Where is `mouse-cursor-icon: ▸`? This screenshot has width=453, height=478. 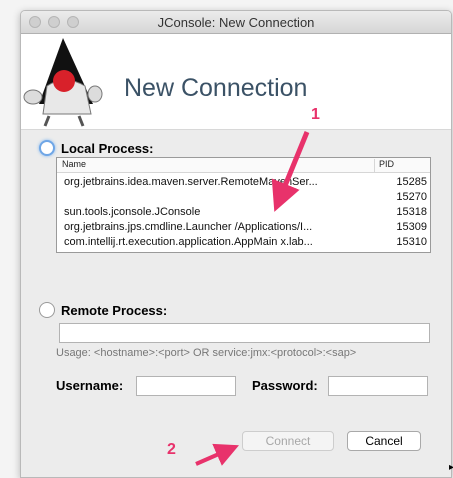 mouse-cursor-icon: ▸ is located at coordinates (451, 467).